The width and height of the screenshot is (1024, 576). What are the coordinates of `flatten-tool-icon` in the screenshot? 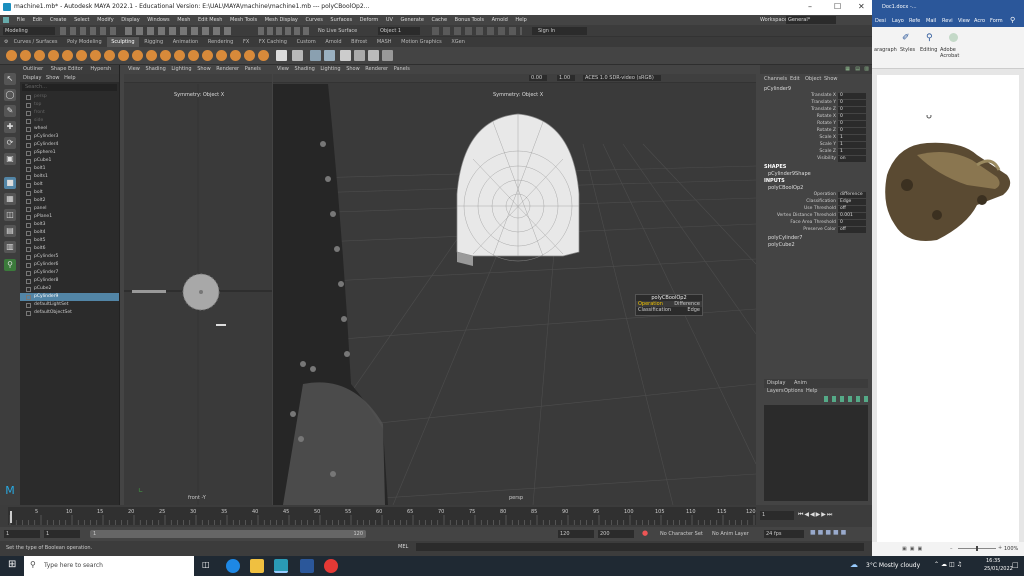 It's located at (81, 55).